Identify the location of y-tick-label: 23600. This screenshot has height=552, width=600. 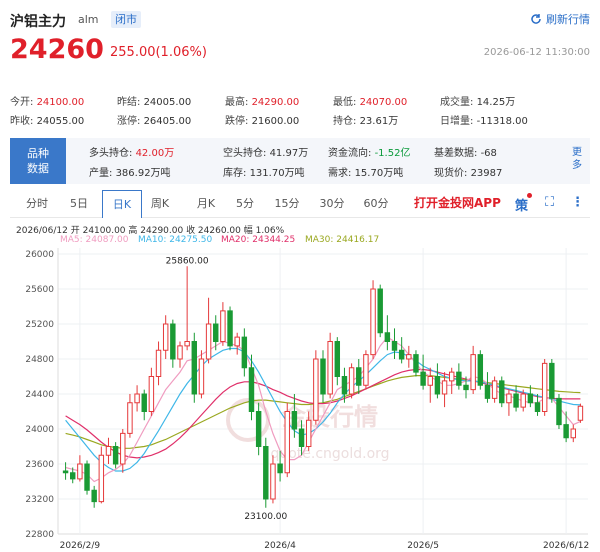
(39, 465).